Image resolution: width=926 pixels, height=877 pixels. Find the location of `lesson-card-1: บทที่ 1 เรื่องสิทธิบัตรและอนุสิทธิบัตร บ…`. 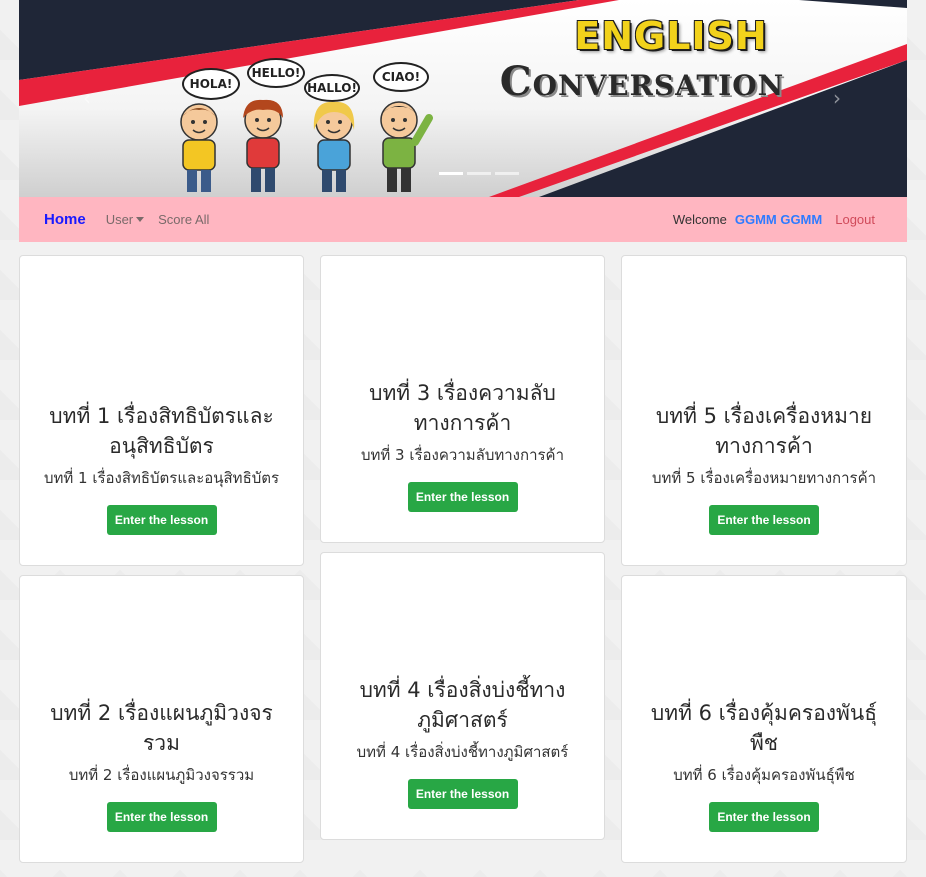

lesson-card-1: บทที่ 1 เรื่องสิทธิบัตรและอนุสิทธิบัตร บ… is located at coordinates (161, 410).